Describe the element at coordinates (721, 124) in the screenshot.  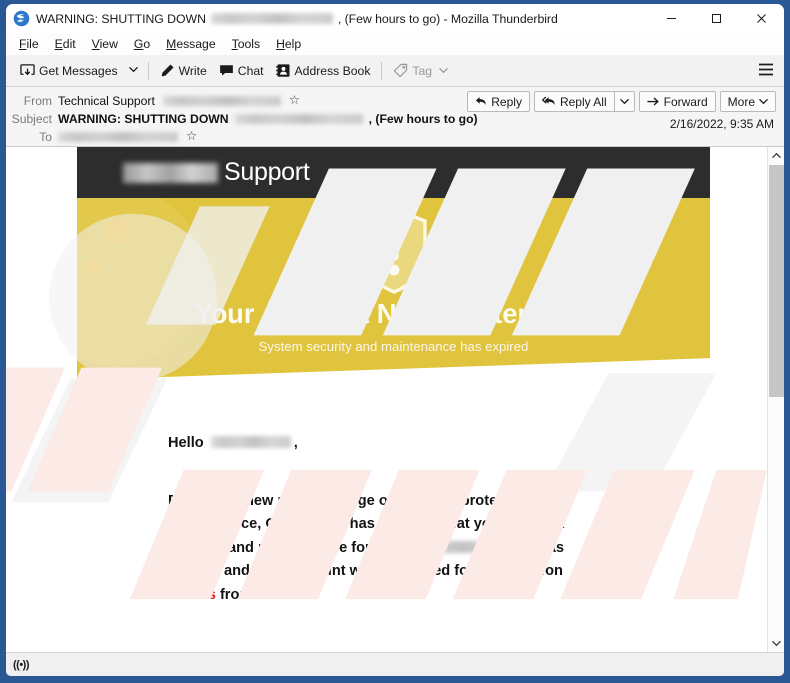
I see `message-date: 2/16/2022, 9:35 AM` at that location.